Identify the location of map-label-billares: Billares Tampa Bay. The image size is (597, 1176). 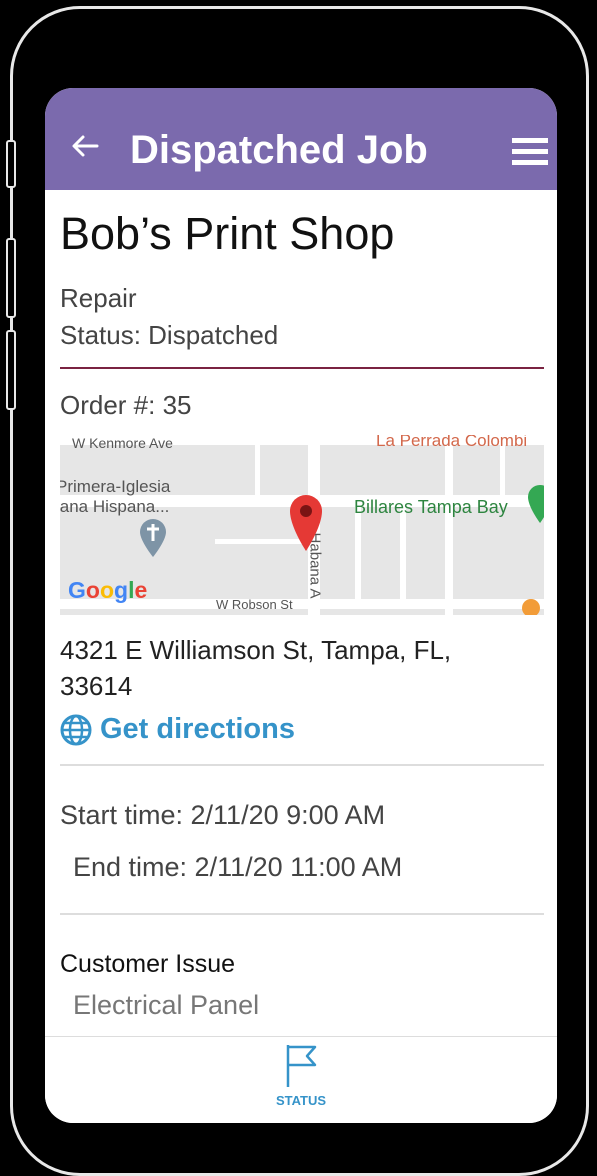
(431, 507).